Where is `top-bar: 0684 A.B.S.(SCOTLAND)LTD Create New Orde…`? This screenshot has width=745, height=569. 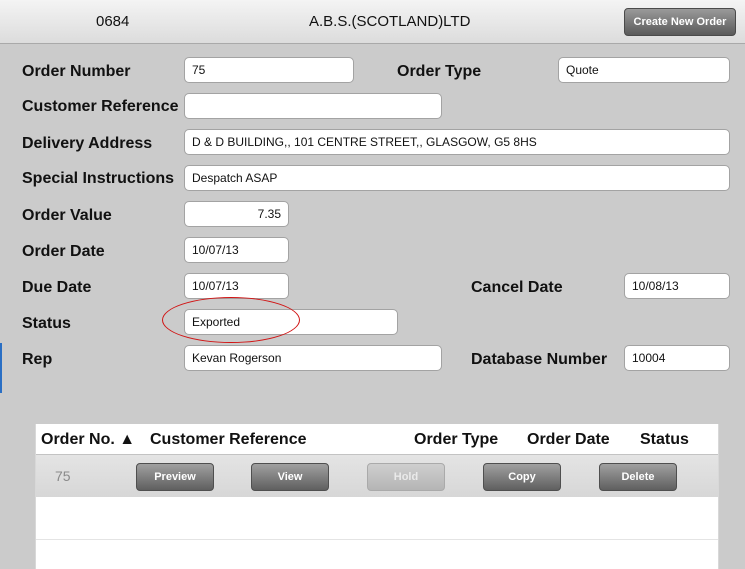
top-bar: 0684 A.B.S.(SCOTLAND)LTD Create New Orde… is located at coordinates (372, 22).